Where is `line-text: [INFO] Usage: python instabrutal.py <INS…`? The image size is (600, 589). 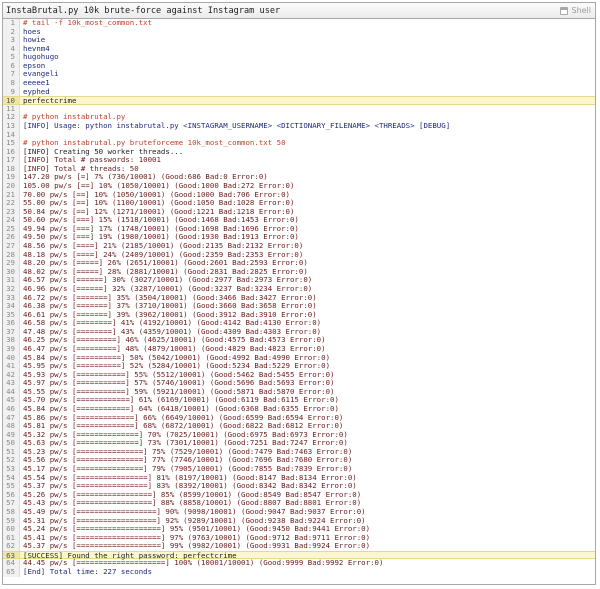
line-text: [INFO] Usage: python instabrutal.py <INS… is located at coordinates (237, 125).